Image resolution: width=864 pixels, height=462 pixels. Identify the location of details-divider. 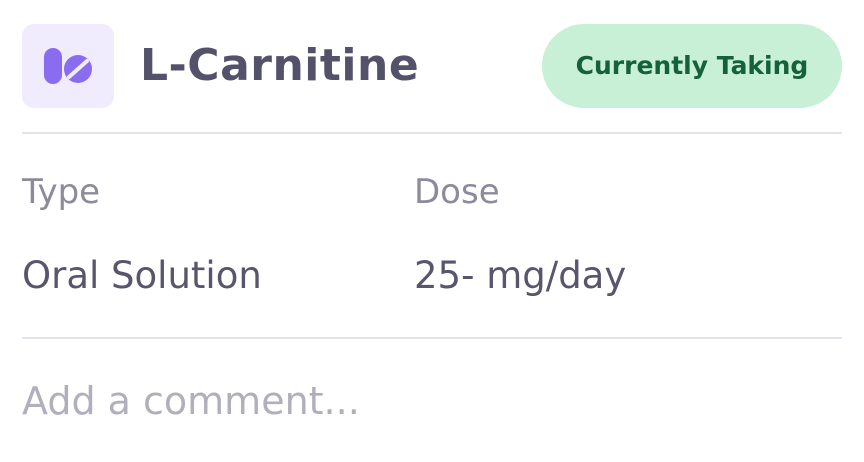
(432, 338).